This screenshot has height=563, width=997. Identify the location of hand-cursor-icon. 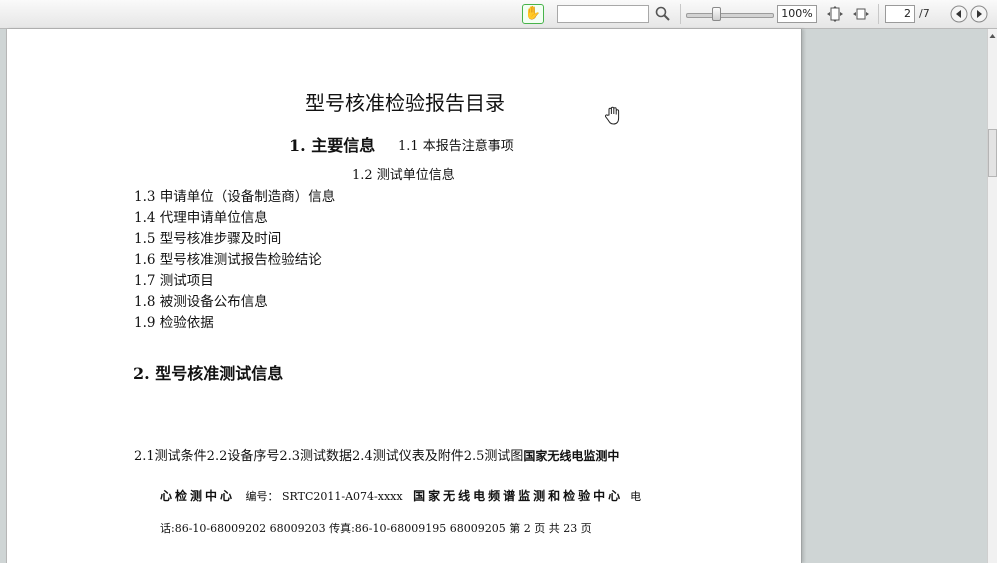
(612, 115).